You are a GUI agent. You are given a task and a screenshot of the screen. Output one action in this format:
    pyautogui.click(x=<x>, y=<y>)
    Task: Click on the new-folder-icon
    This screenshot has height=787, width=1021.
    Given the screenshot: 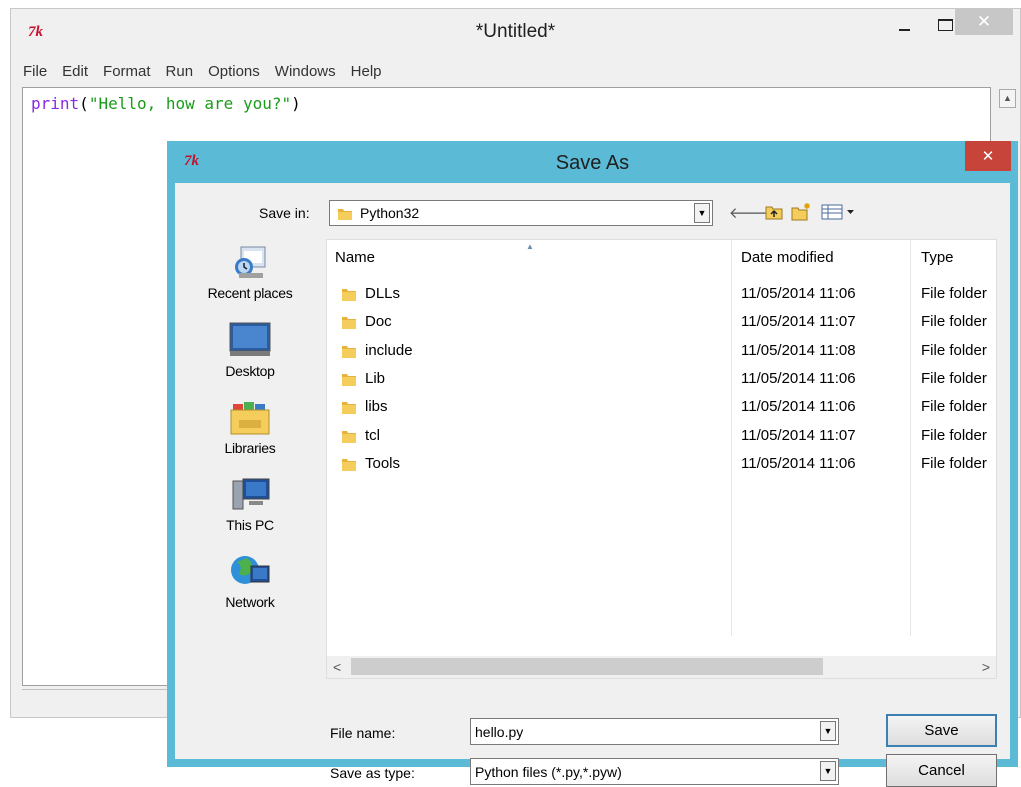 What is the action you would take?
    pyautogui.click(x=801, y=212)
    